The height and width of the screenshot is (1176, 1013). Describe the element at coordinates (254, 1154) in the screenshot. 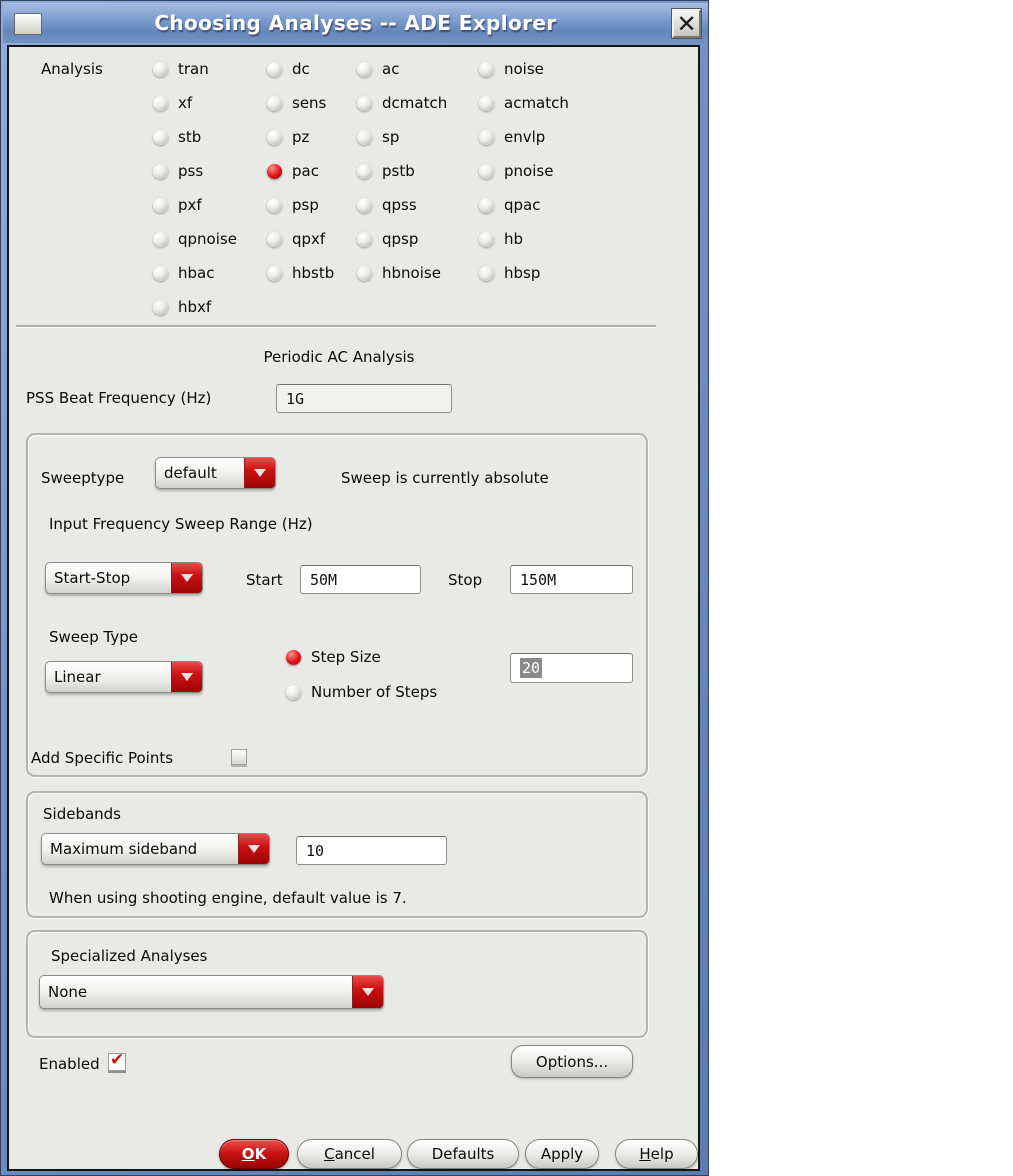

I see `ok-button: OK` at that location.